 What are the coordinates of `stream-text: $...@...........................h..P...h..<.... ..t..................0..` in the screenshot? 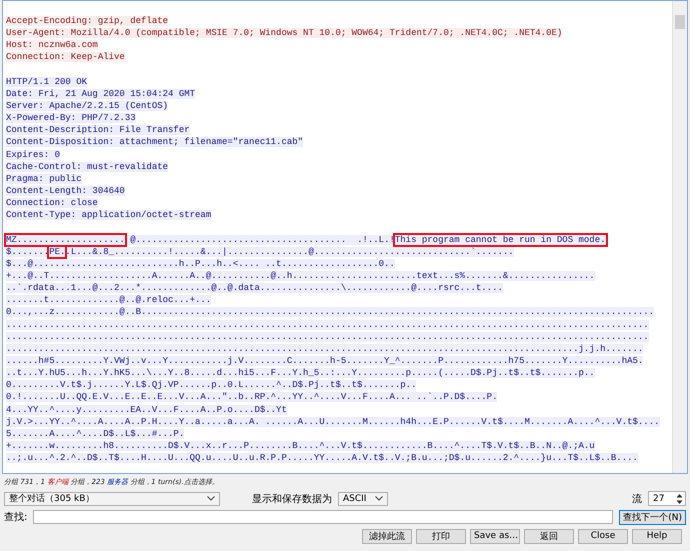 It's located at (200, 263).